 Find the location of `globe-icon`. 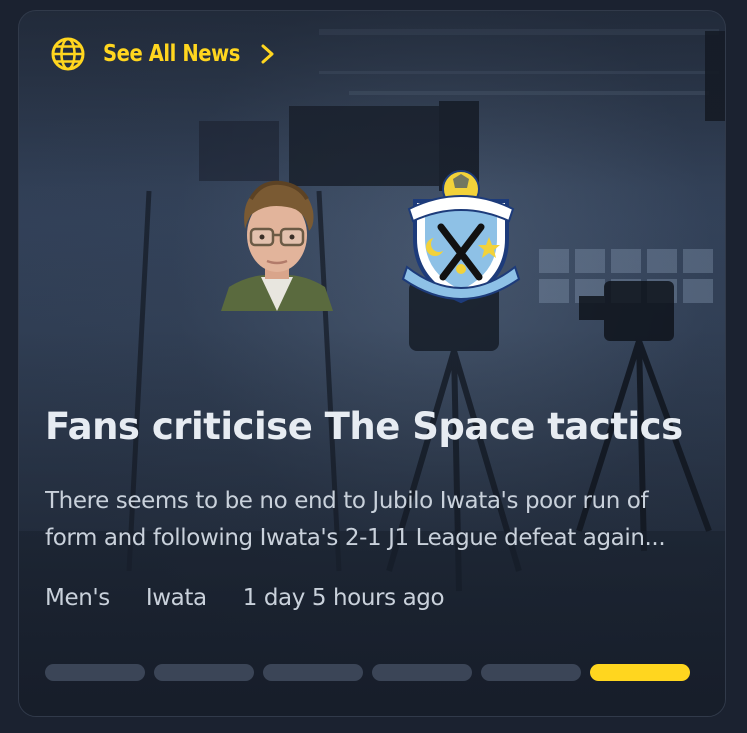

globe-icon is located at coordinates (68, 54).